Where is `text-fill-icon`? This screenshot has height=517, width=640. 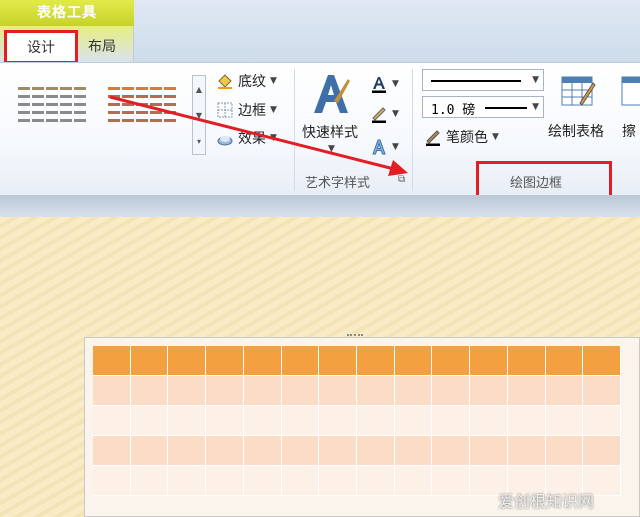
text-fill-icon is located at coordinates (379, 85).